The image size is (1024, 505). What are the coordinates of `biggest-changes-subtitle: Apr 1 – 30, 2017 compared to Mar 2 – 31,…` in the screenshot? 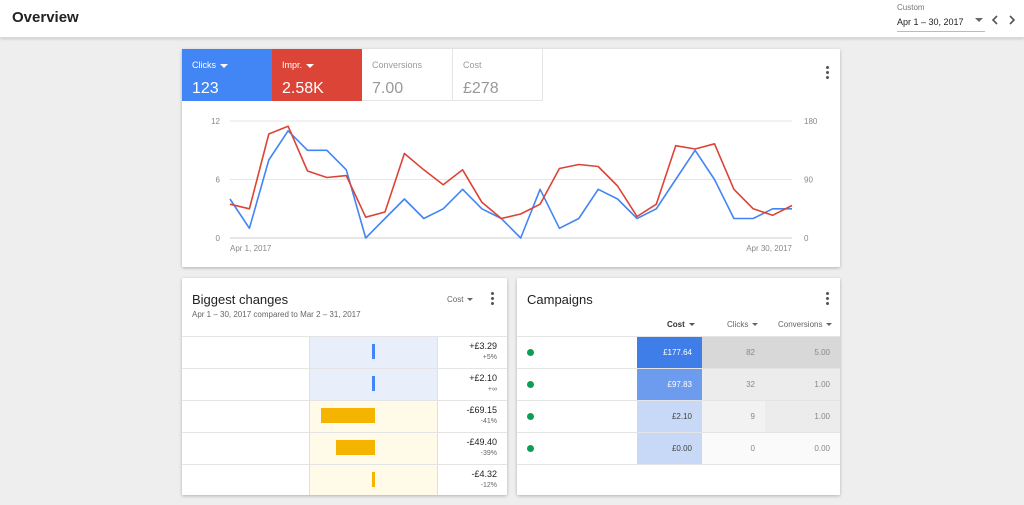 It's located at (276, 314).